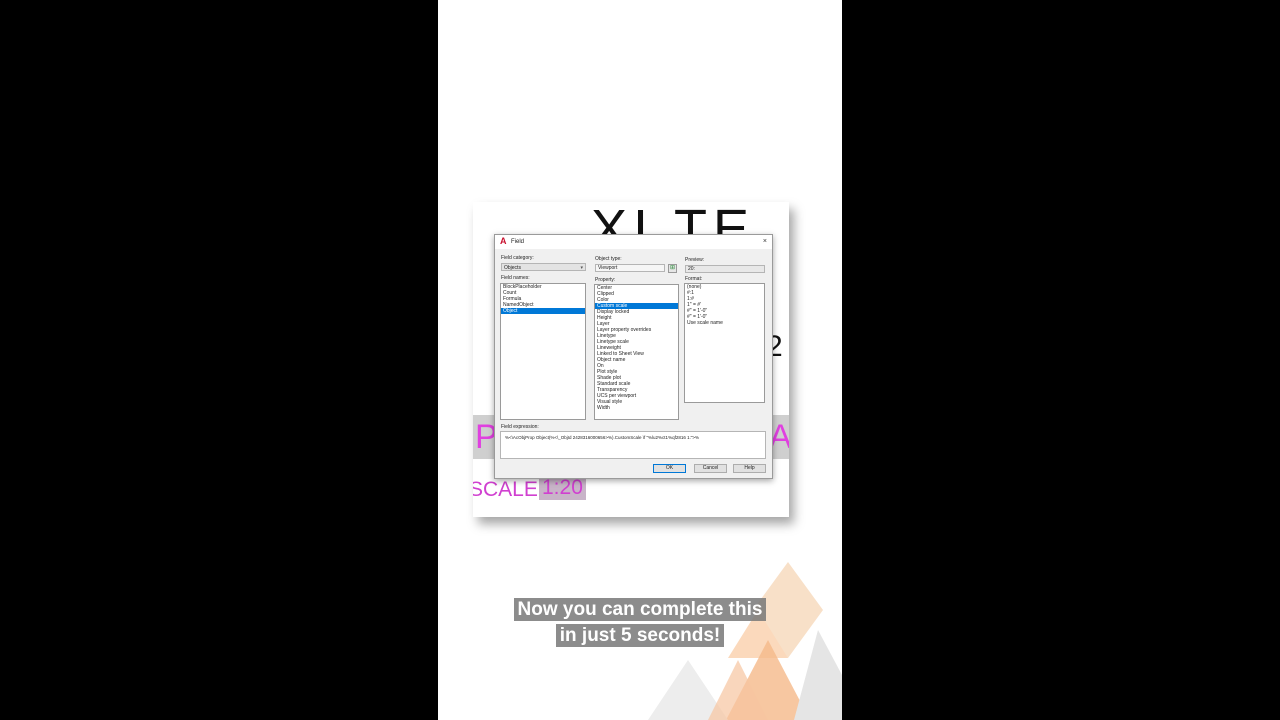 The height and width of the screenshot is (720, 1280). What do you see at coordinates (694, 279) in the screenshot?
I see `format-label: Format:` at bounding box center [694, 279].